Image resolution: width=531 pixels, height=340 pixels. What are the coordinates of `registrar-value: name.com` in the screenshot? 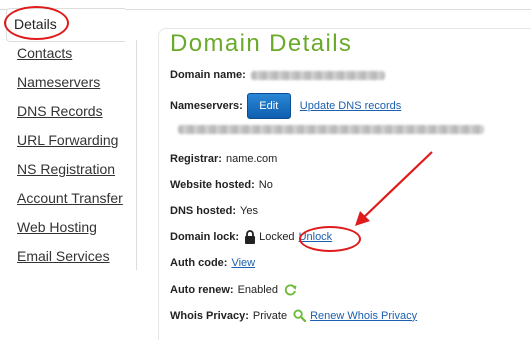 It's located at (251, 159).